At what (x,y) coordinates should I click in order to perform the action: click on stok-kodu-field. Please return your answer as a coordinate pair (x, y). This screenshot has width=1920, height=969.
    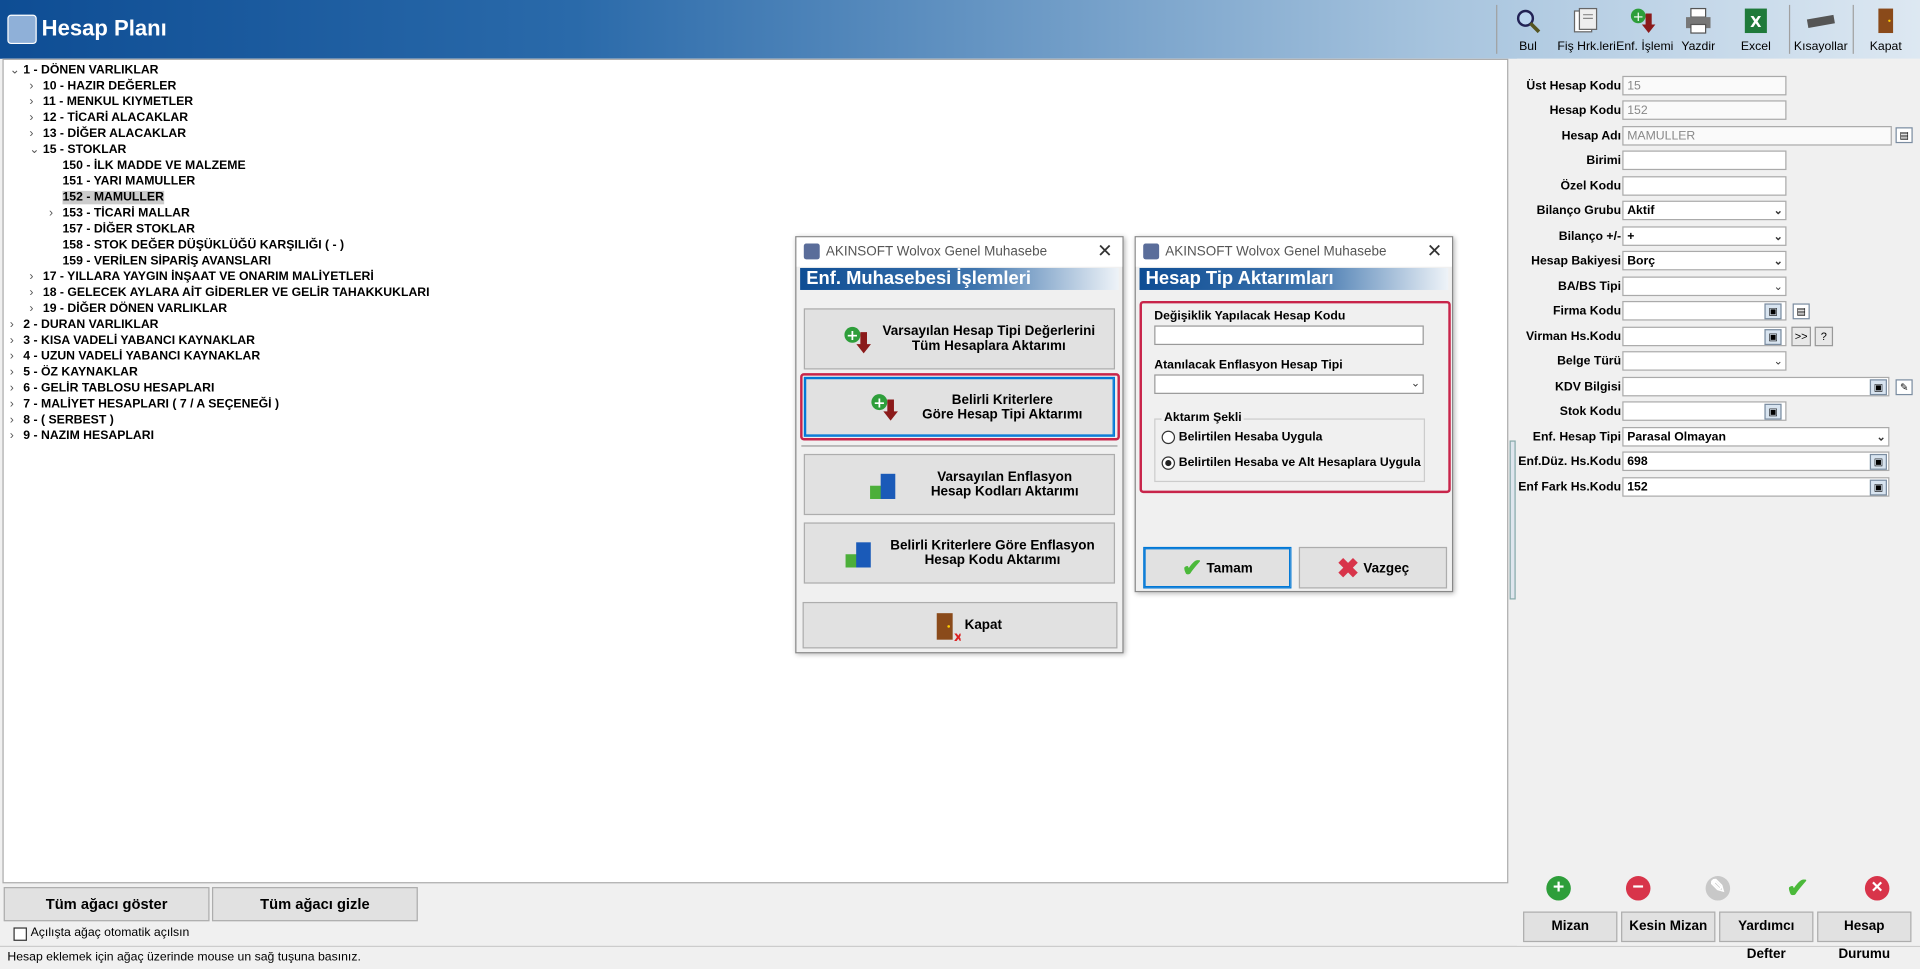
    Looking at the image, I should click on (1704, 411).